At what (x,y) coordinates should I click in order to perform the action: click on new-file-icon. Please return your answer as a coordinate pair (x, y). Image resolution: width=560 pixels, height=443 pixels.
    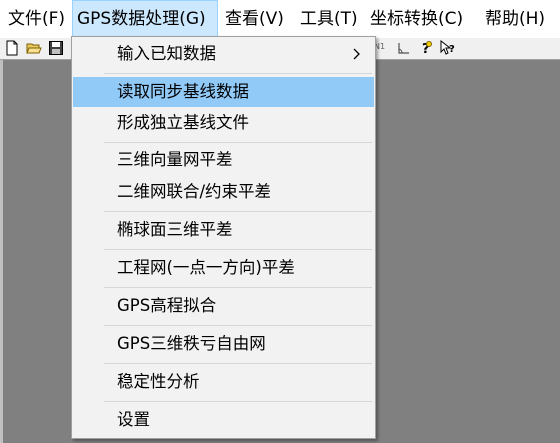
    Looking at the image, I should click on (12, 48).